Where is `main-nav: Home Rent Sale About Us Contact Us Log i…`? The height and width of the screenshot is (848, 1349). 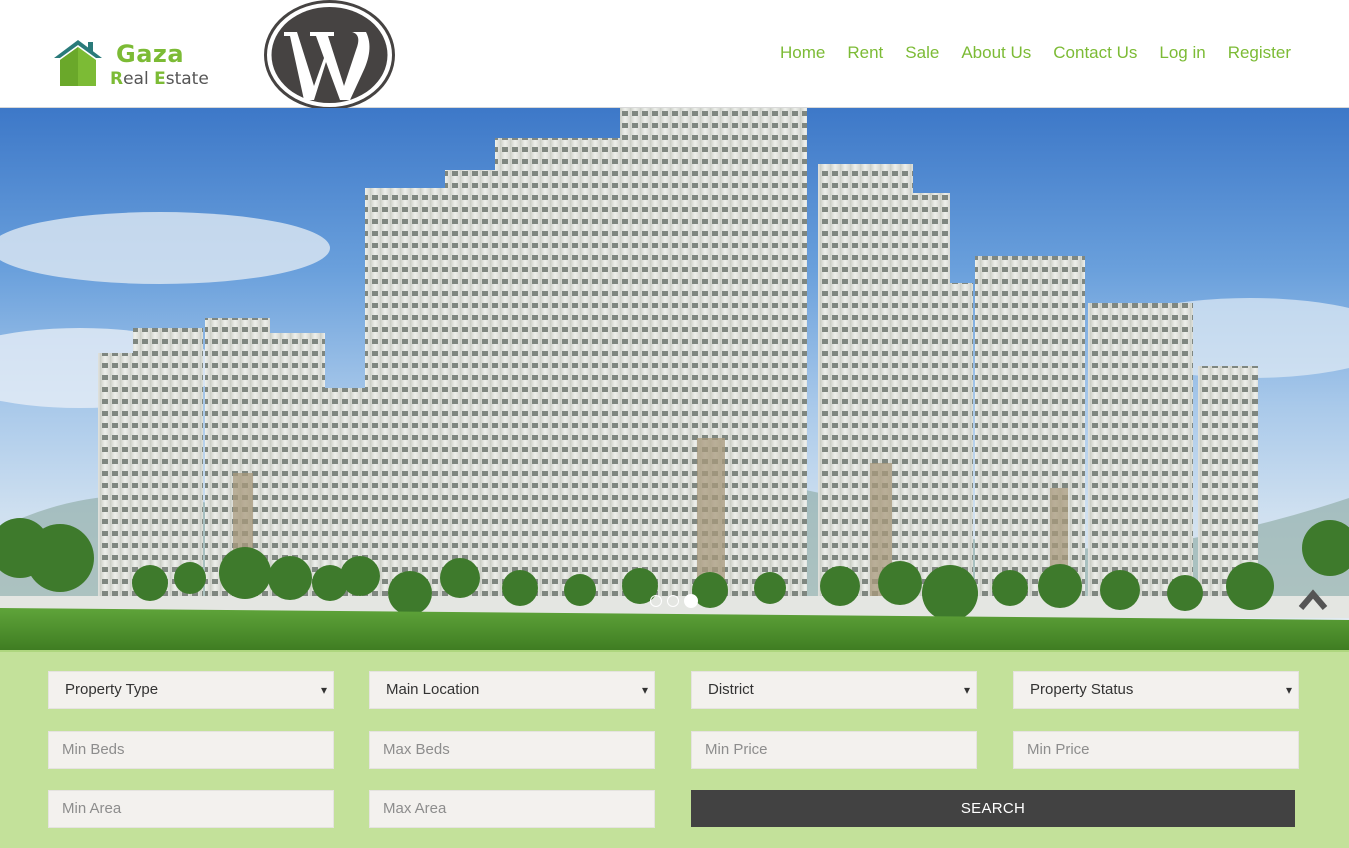
main-nav: Home Rent Sale About Us Contact Us Log i… is located at coordinates (1024, 53).